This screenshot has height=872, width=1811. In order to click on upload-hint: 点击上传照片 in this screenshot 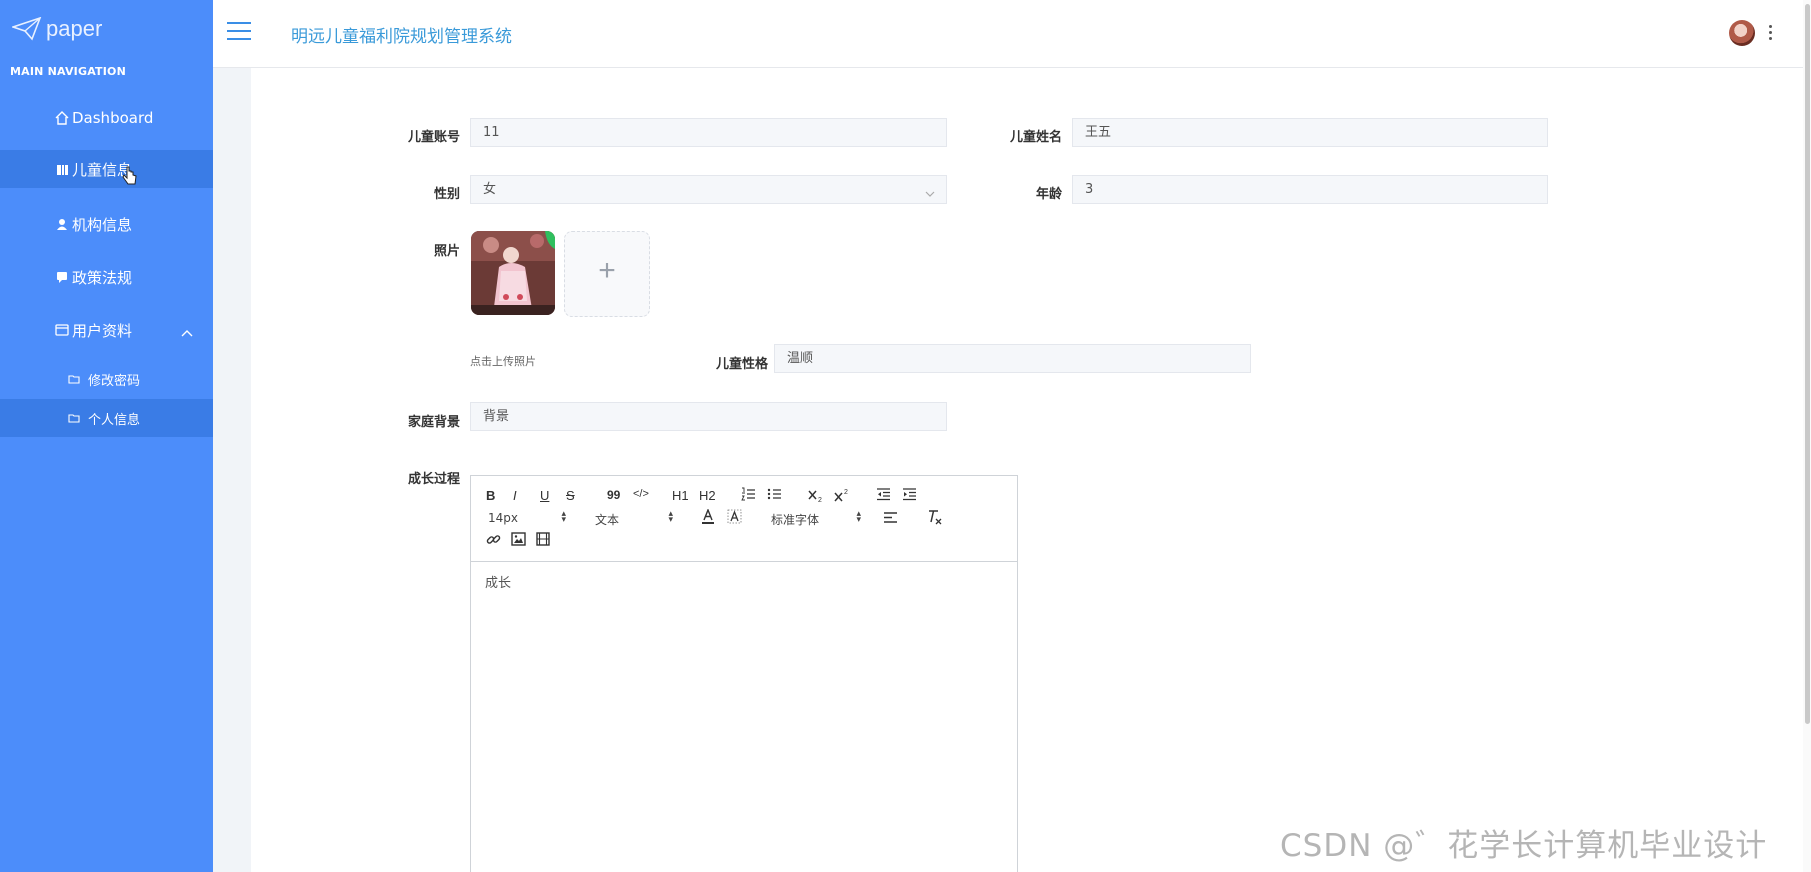, I will do `click(503, 361)`.